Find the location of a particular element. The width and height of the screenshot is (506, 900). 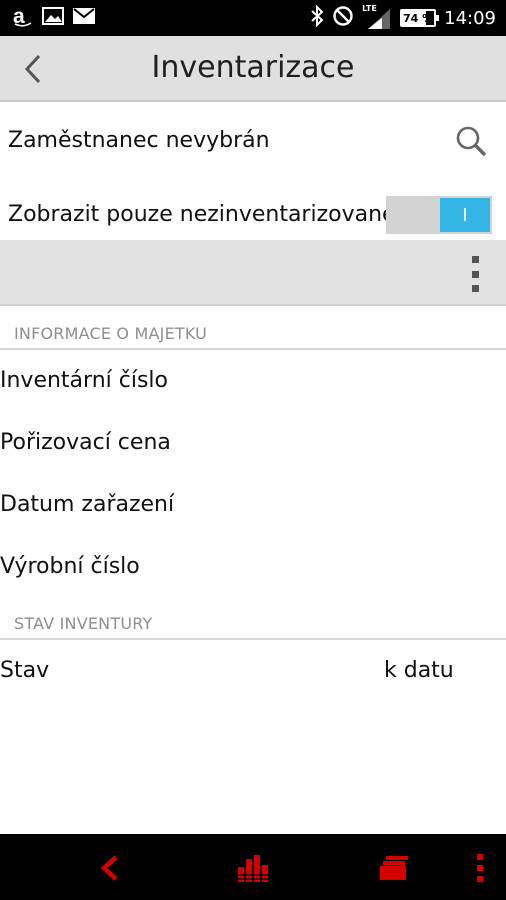

battery-icon: 74 % is located at coordinates (420, 18).